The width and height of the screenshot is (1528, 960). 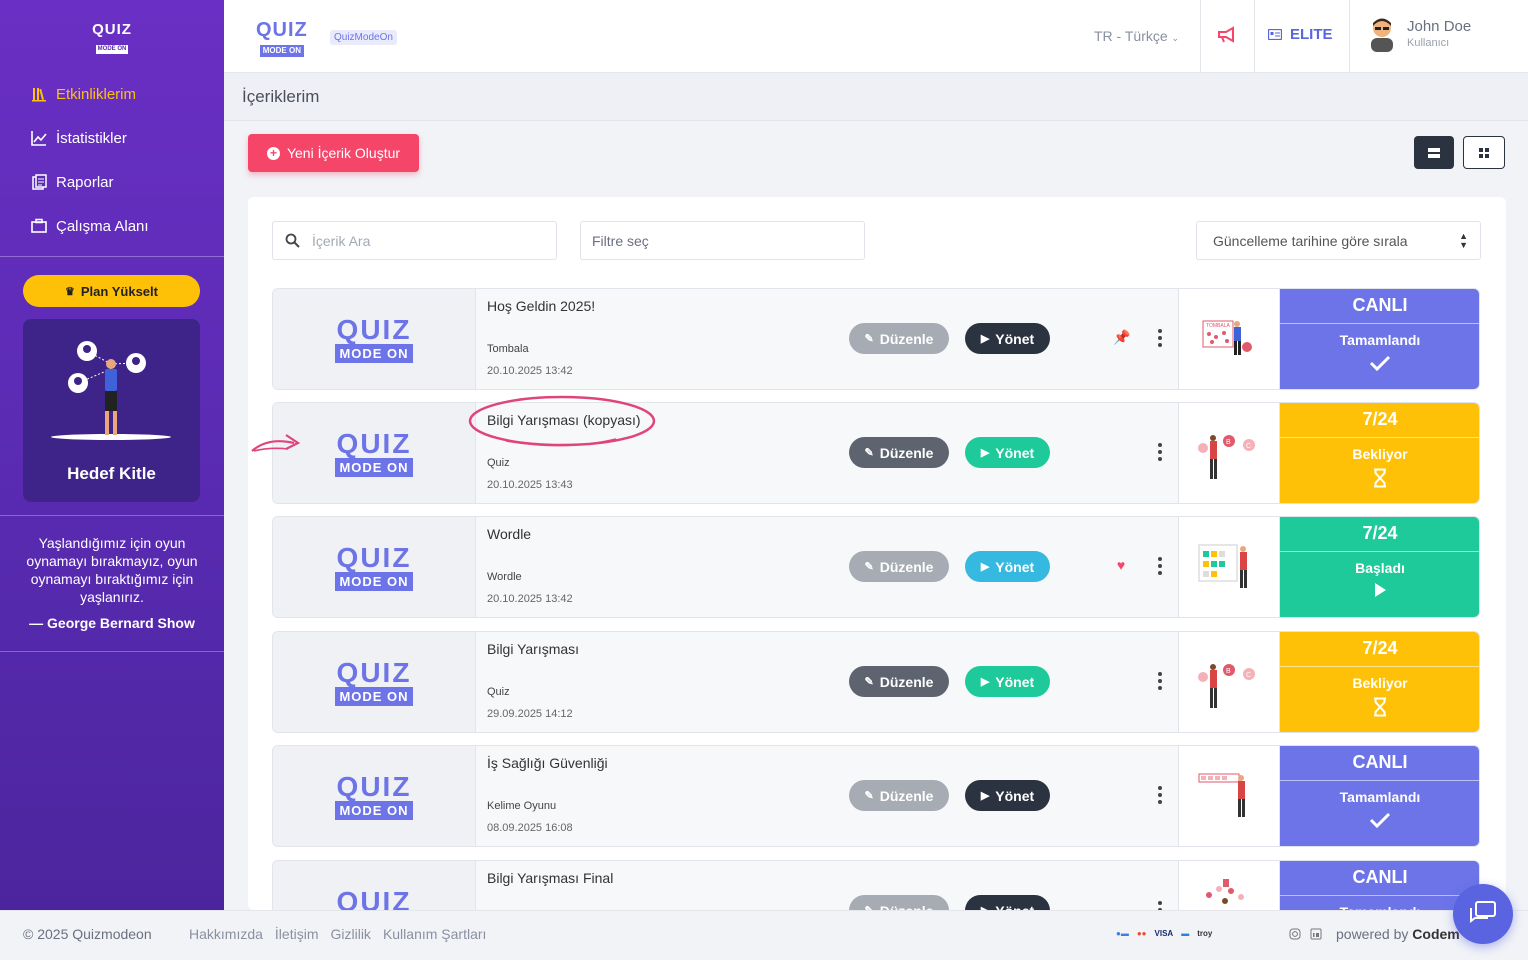 I want to click on sidebar-logo: QUIZ MODE ON, so click(x=112, y=38).